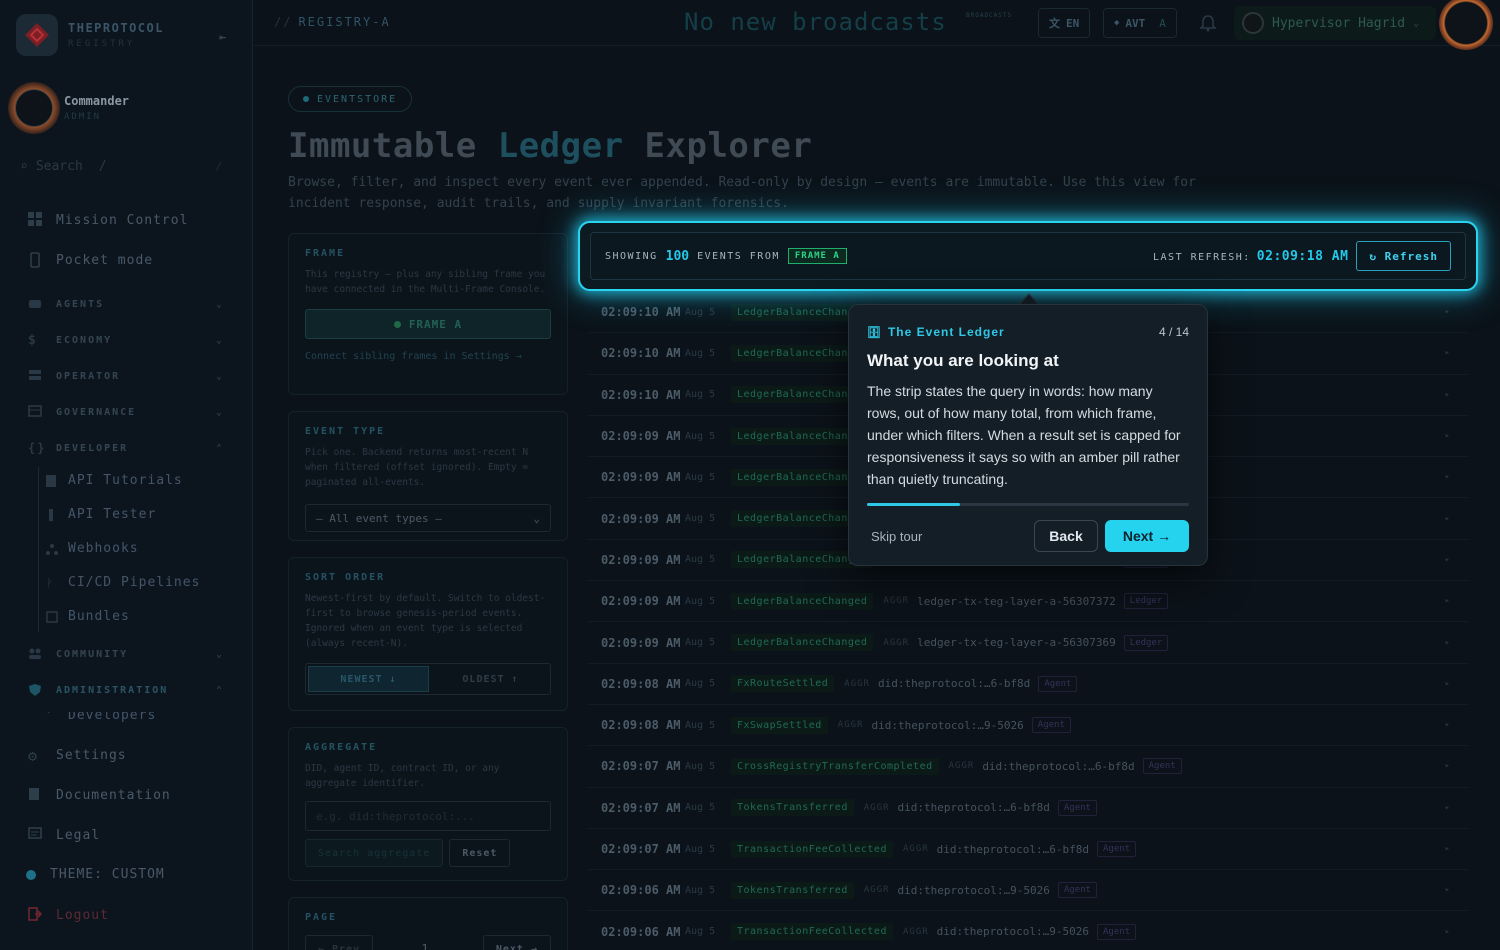  I want to click on search-placeholder: Search, so click(59, 166).